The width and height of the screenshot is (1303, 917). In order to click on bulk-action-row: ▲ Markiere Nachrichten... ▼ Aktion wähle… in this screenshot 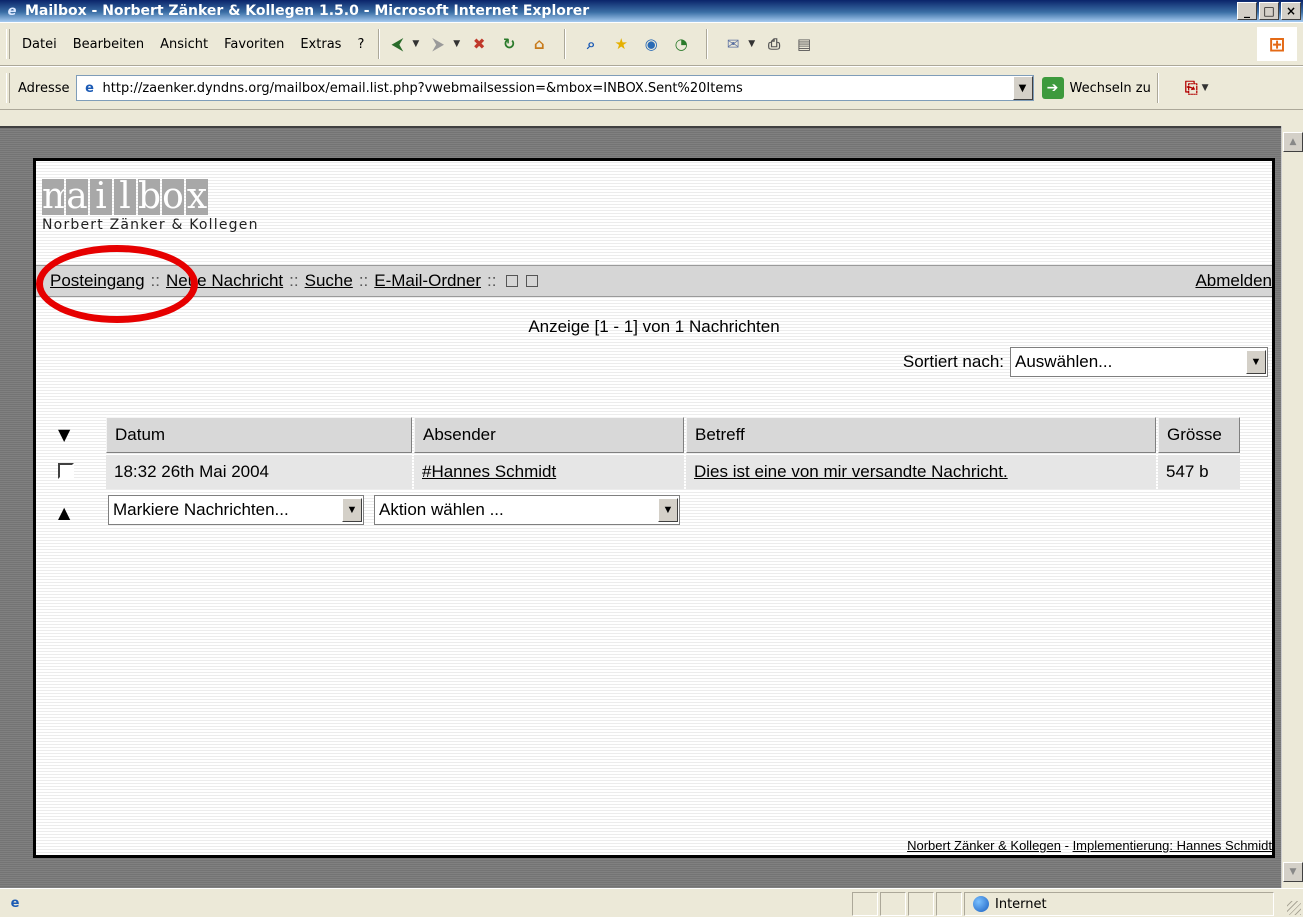, I will do `click(402, 512)`.